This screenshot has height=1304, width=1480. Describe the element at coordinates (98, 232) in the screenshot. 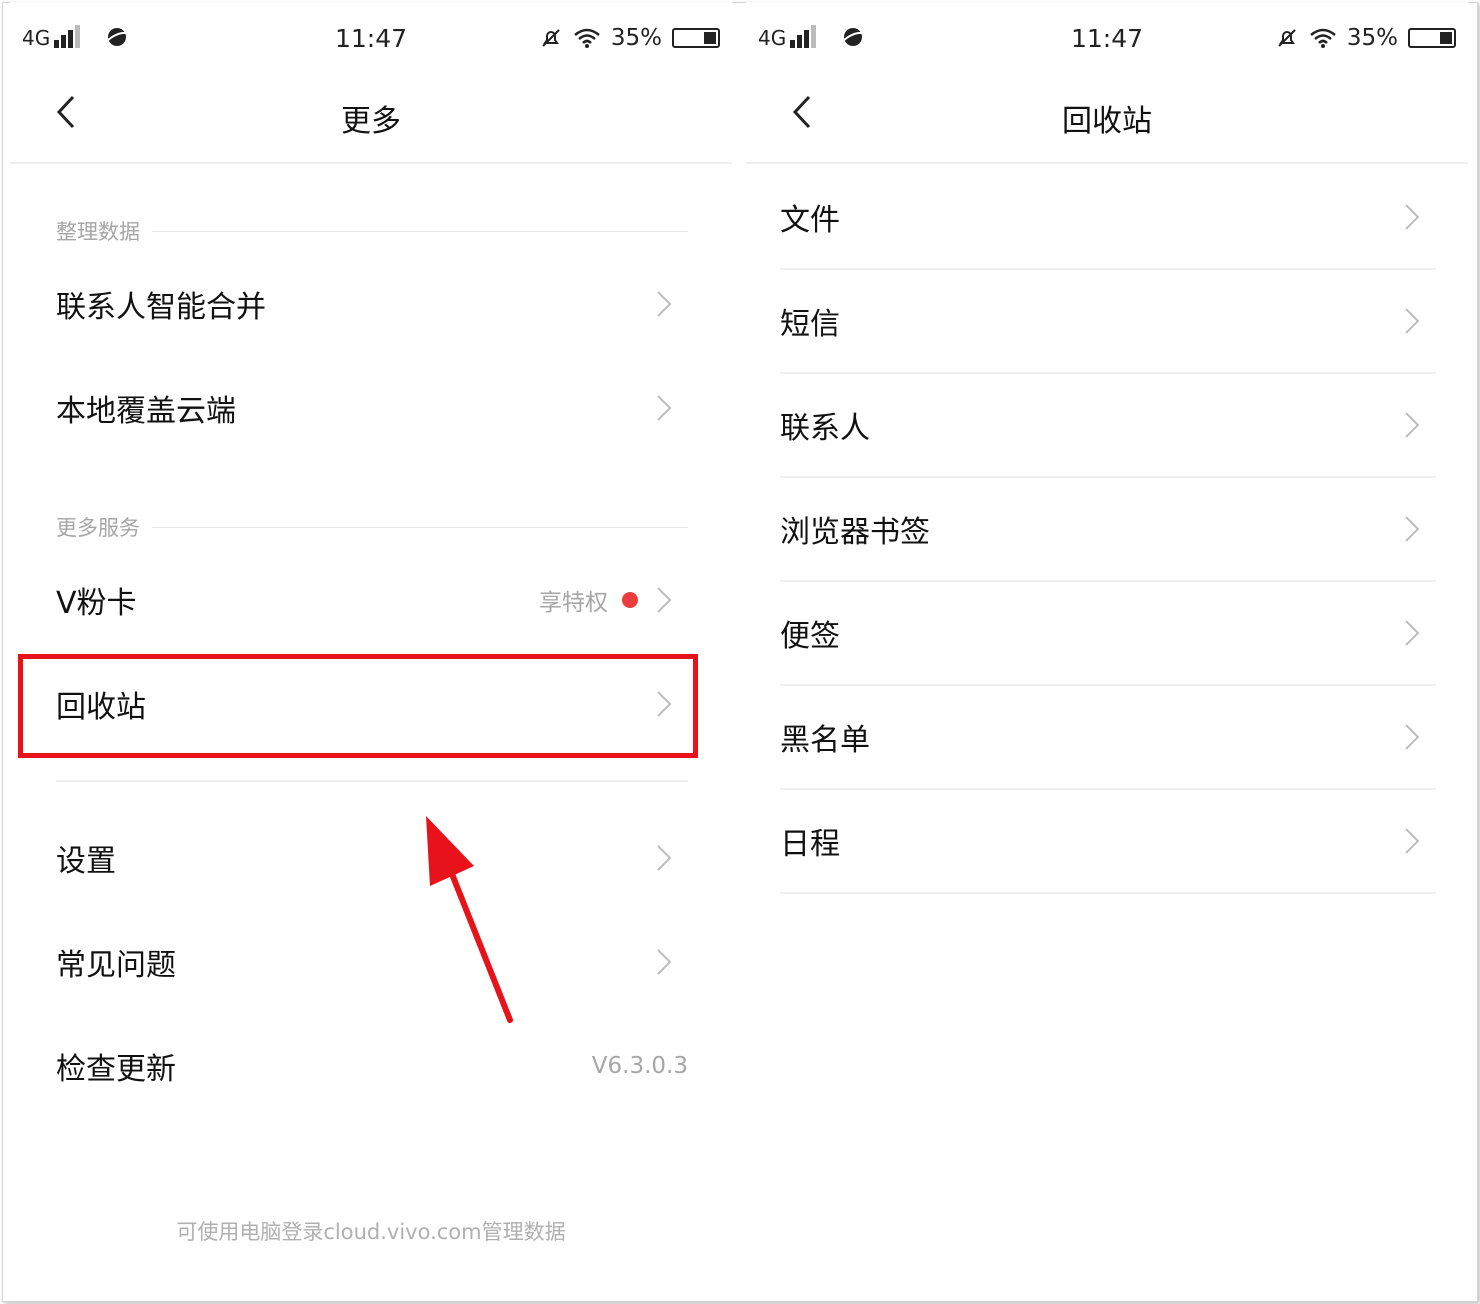

I see `section-label: 整理数据` at that location.